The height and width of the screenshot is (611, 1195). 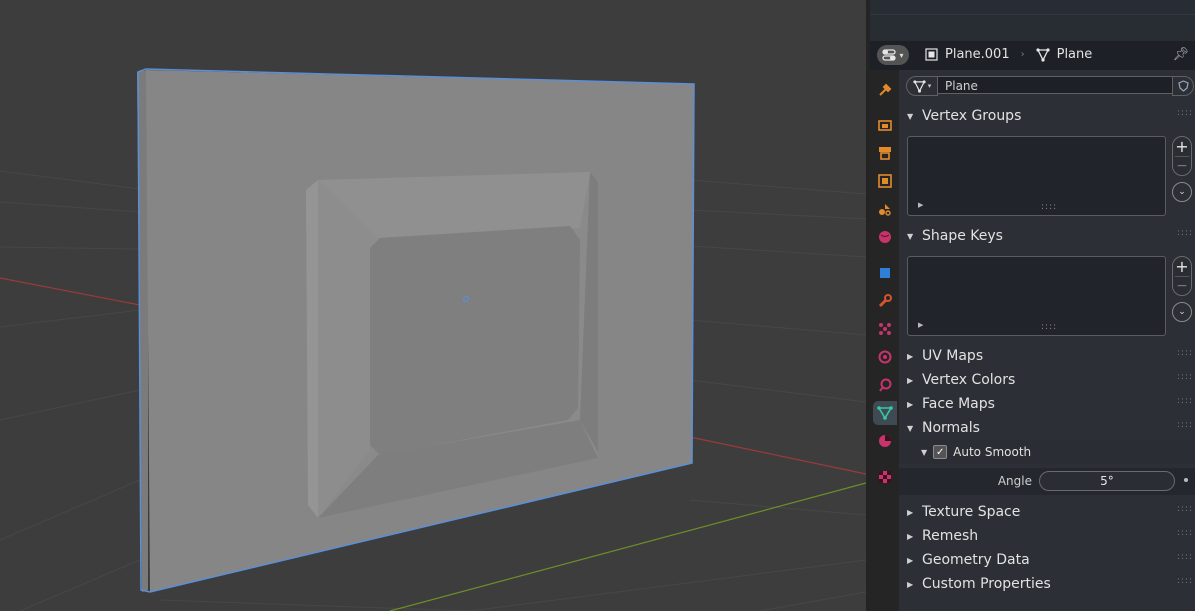 I want to click on panel-title: Texture Space, so click(x=971, y=512).